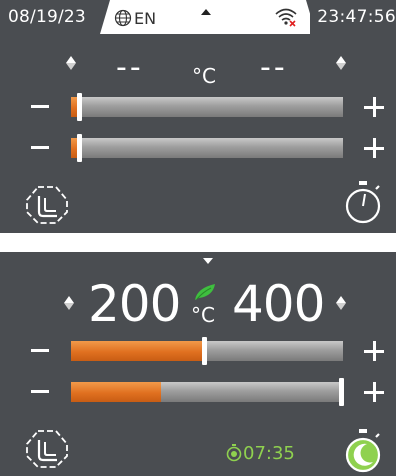 This screenshot has width=396, height=476. I want to click on right-temp-value: 400, so click(278, 304).